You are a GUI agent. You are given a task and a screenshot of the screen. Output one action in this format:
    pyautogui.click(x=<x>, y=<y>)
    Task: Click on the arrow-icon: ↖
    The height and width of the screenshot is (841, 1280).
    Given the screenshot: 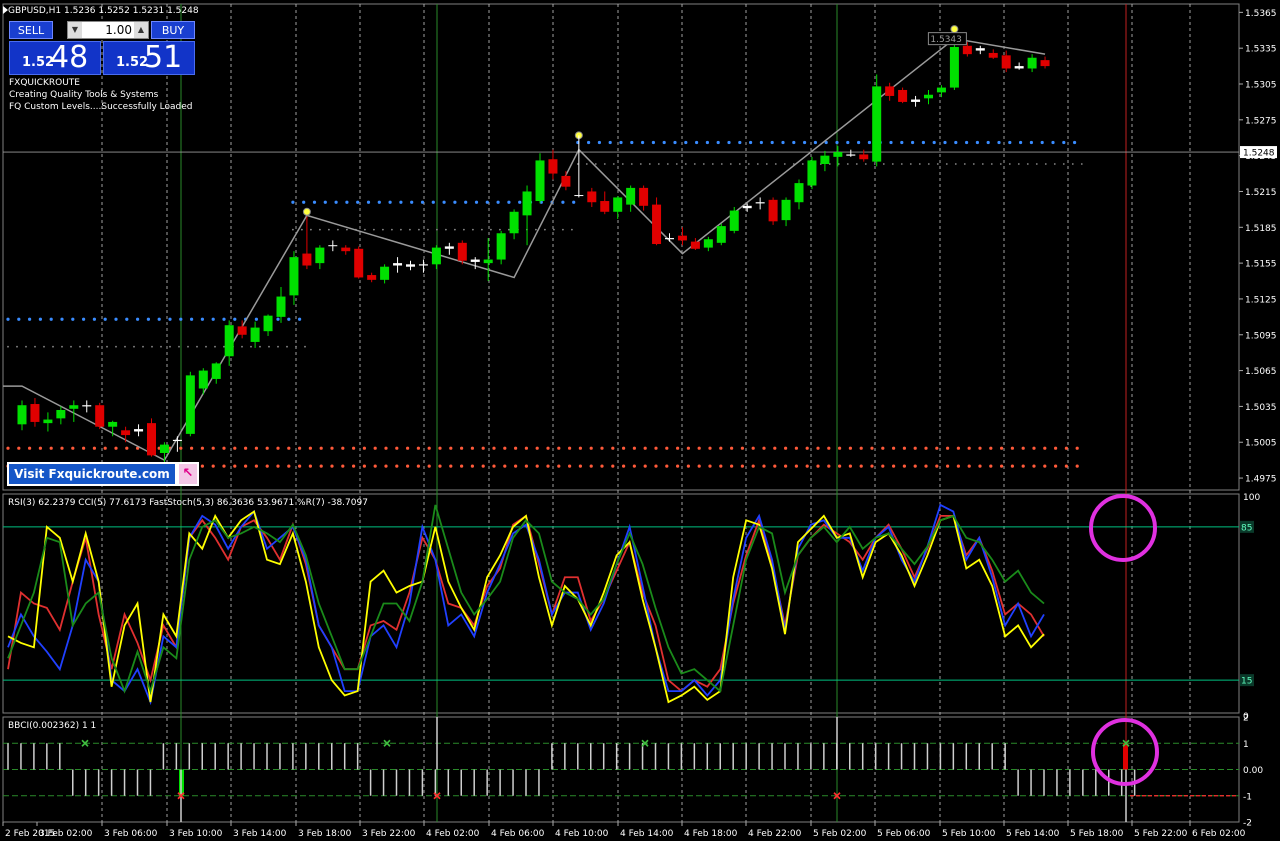 What is the action you would take?
    pyautogui.click(x=188, y=474)
    